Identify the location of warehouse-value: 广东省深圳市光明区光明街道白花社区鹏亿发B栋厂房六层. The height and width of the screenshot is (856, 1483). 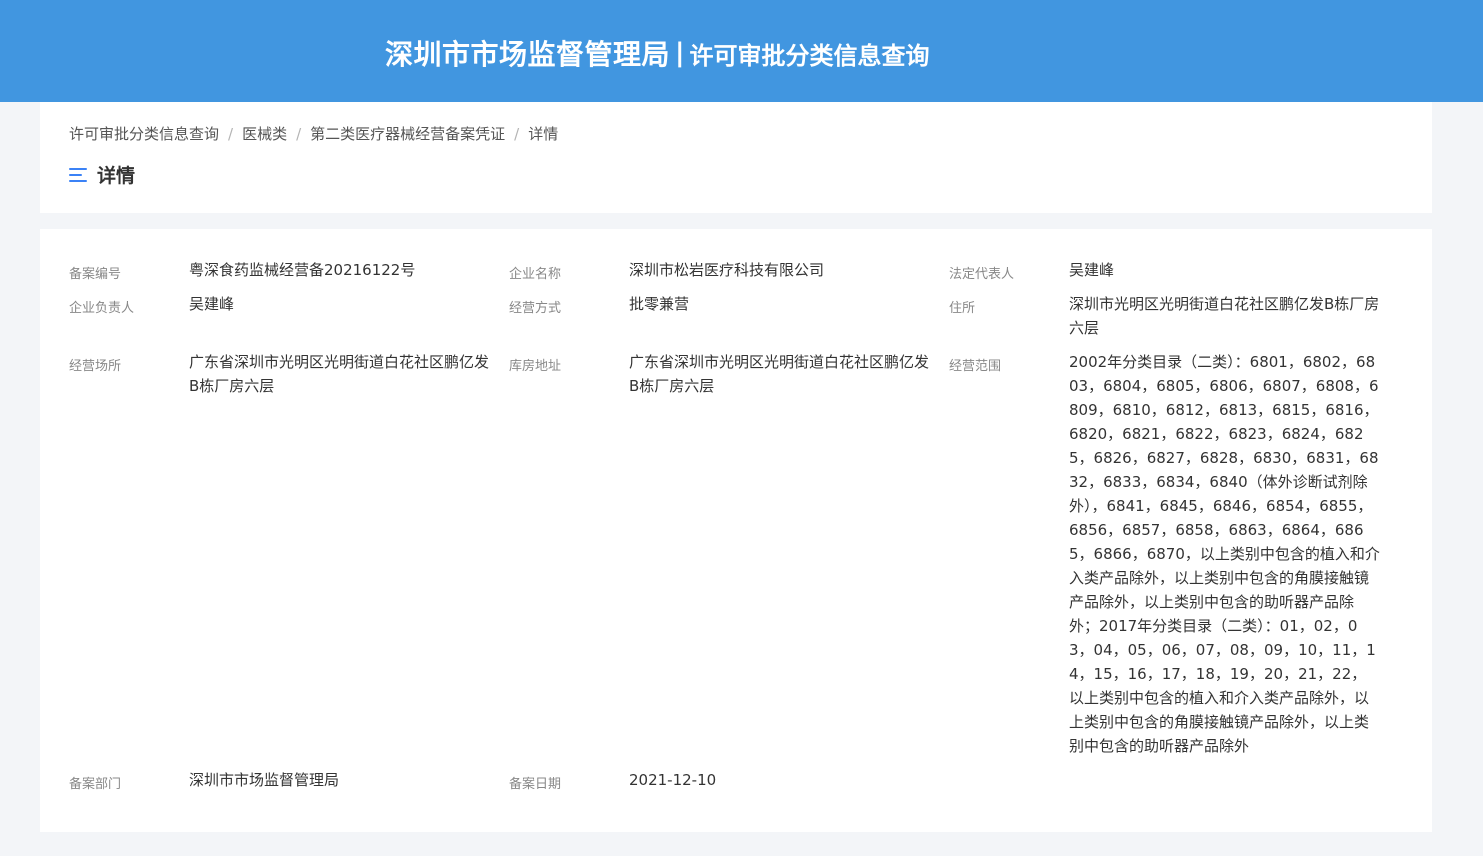
(779, 374).